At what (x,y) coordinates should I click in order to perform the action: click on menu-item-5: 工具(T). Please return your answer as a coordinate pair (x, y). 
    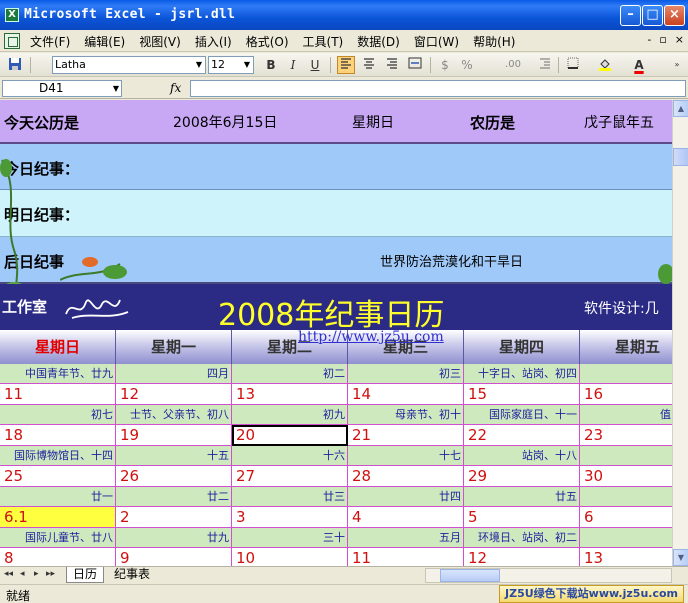
    Looking at the image, I should click on (323, 41).